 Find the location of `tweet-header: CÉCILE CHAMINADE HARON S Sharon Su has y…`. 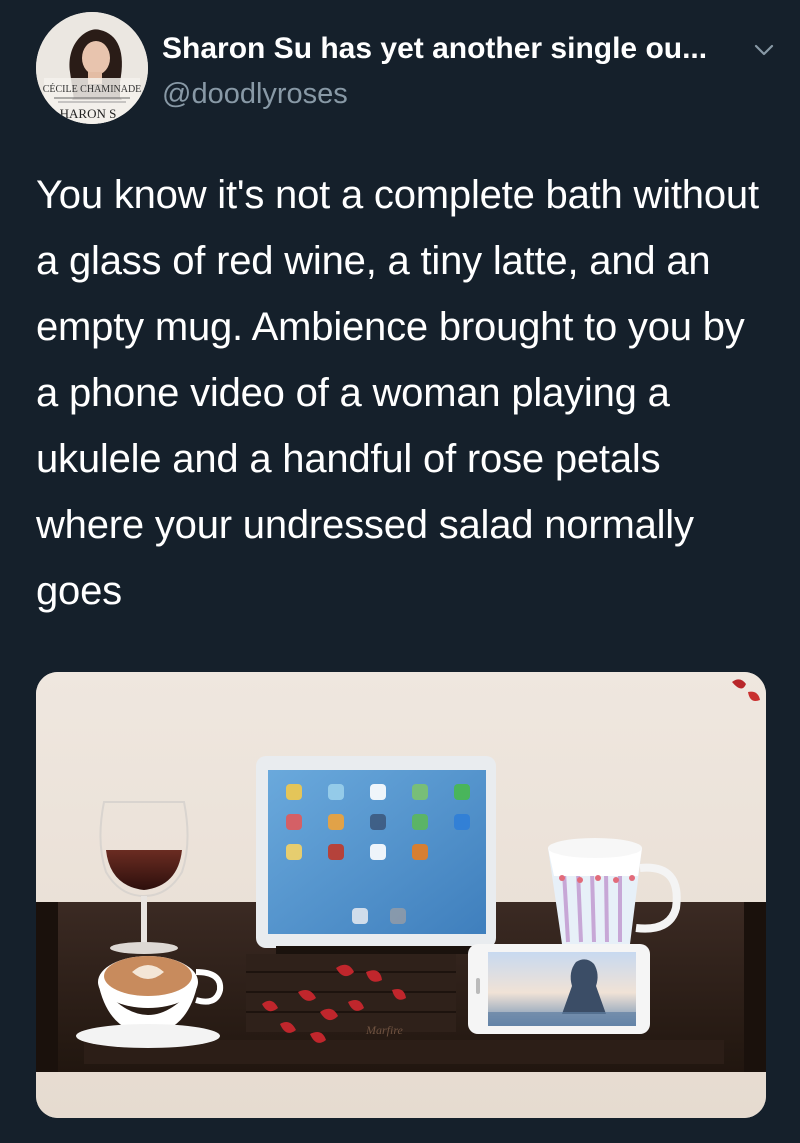

tweet-header: CÉCILE CHAMINADE HARON S Sharon Su has y… is located at coordinates (406, 68).